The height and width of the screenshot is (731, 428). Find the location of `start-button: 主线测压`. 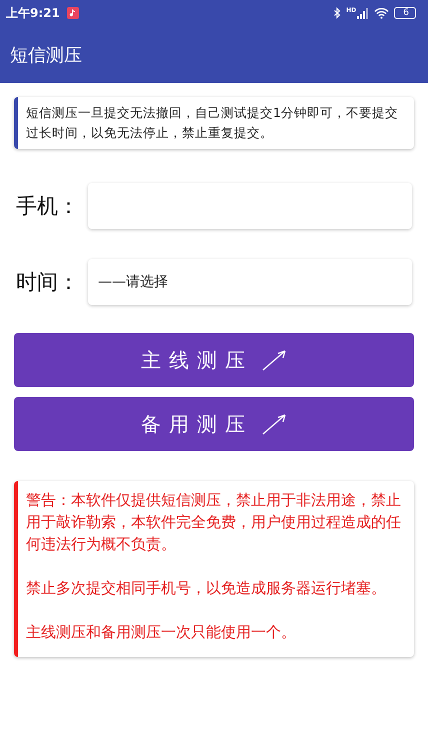

start-button: 主线测压 is located at coordinates (214, 360).